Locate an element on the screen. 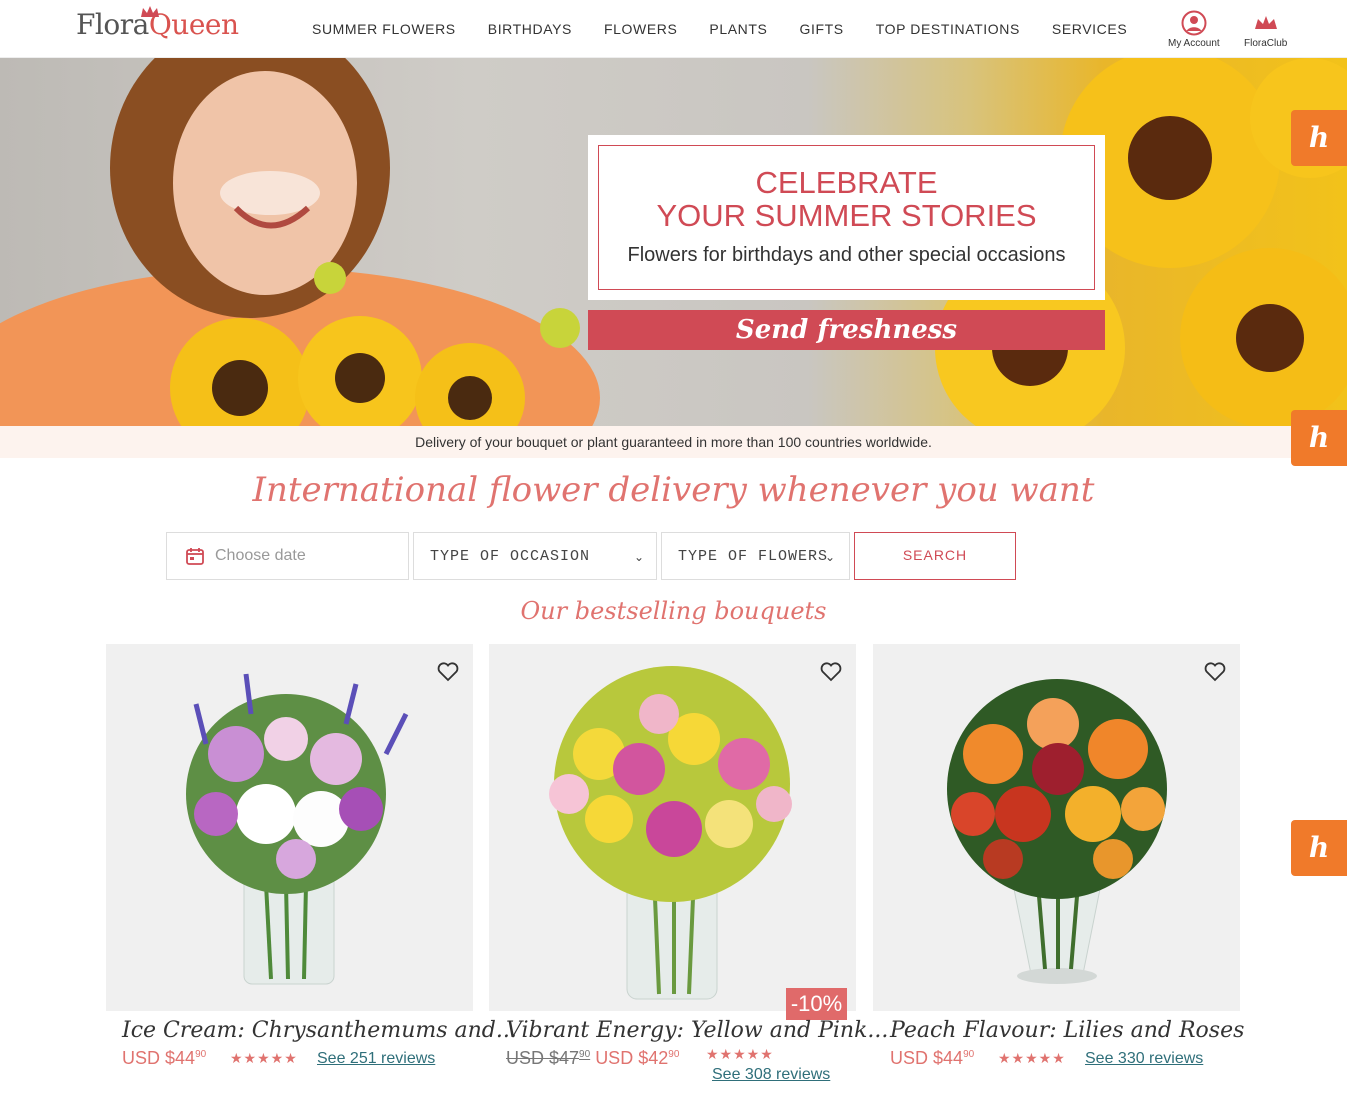 The width and height of the screenshot is (1347, 1116). product-name: Peach Flavour: Lilies and Roses is located at coordinates (1067, 1030).